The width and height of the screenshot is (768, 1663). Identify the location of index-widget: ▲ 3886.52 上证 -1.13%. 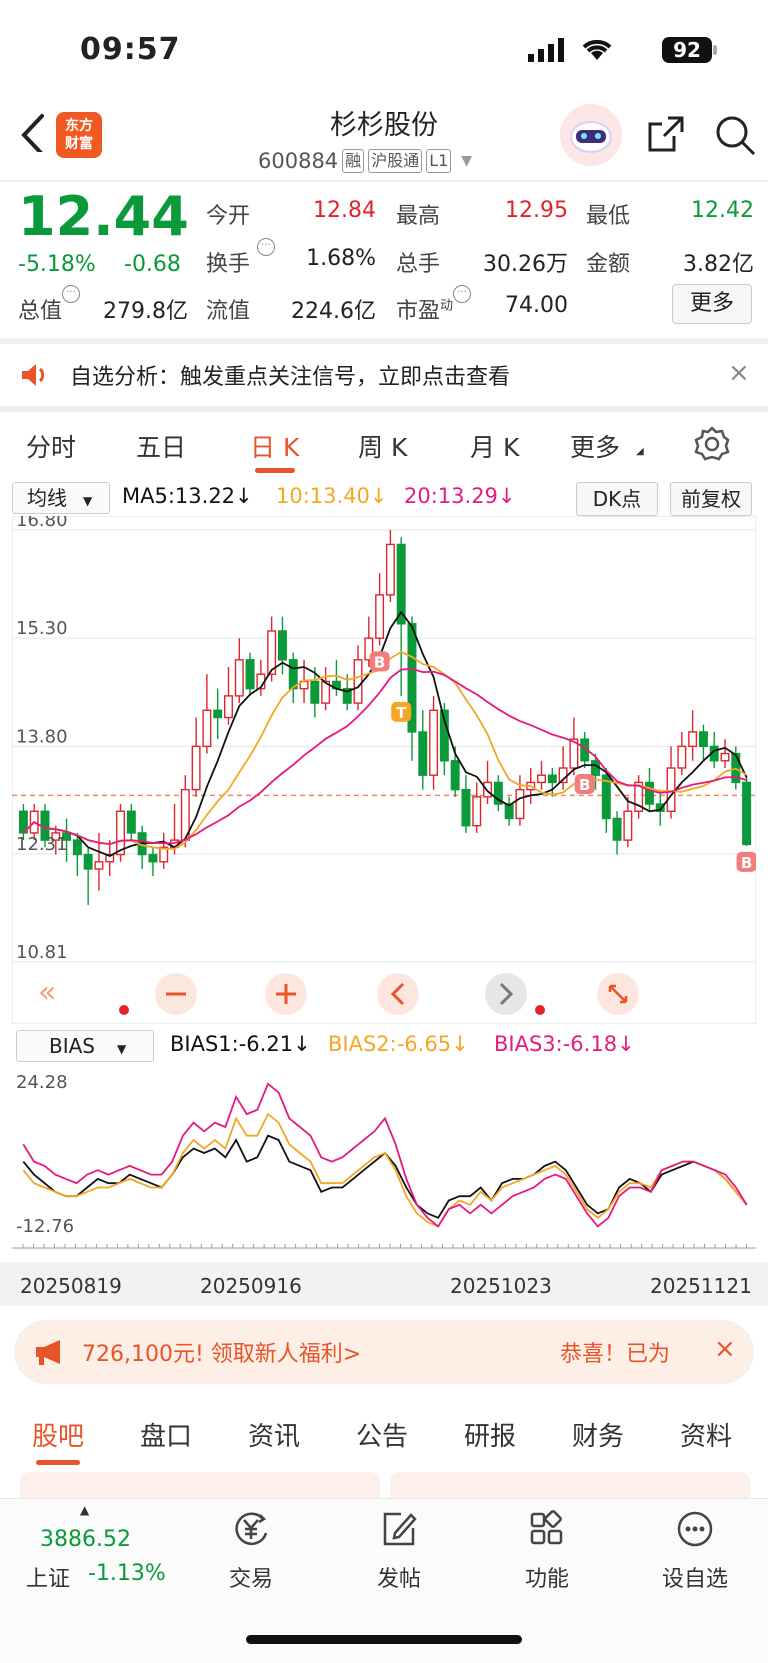
(85, 1554).